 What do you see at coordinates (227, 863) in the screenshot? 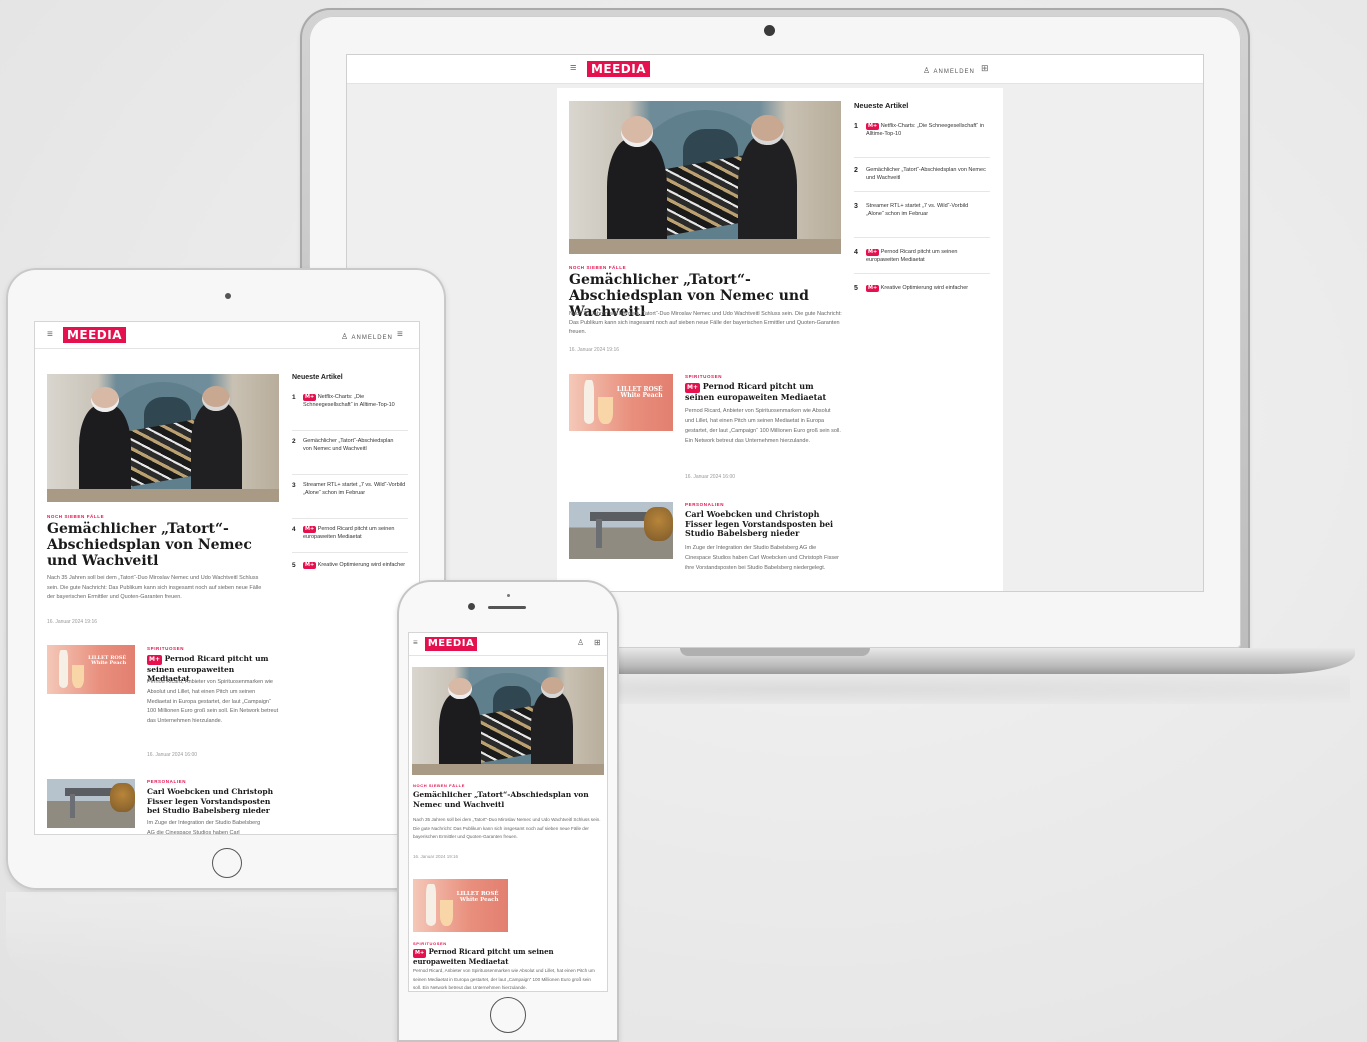
I see `tablet-home-button` at bounding box center [227, 863].